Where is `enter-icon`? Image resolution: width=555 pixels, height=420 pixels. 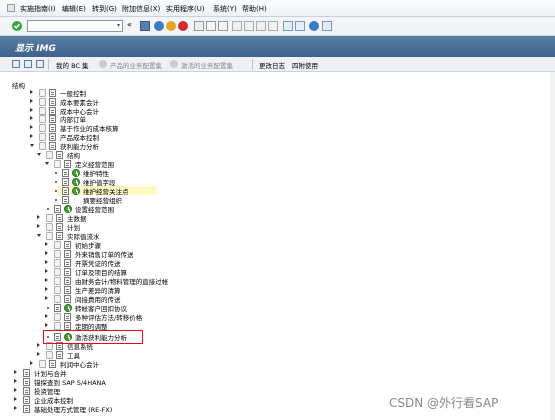
enter-icon is located at coordinates (17, 26).